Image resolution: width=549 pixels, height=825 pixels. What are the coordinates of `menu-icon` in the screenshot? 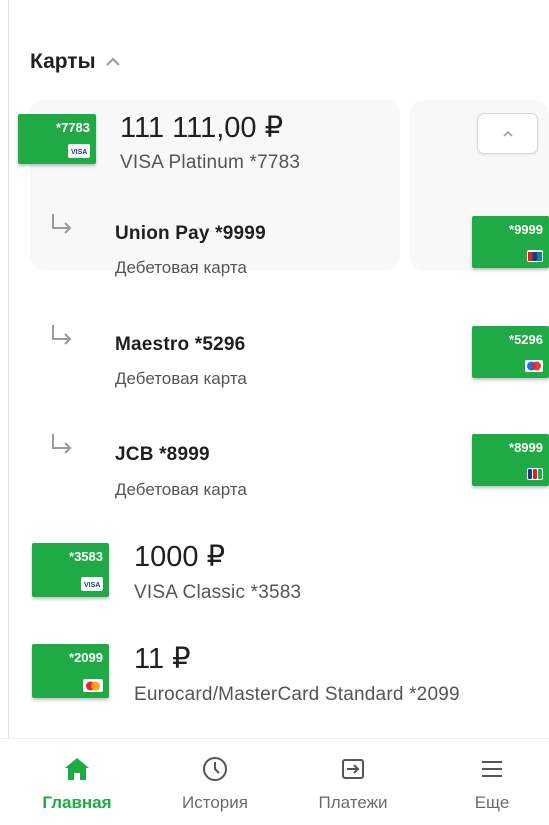 It's located at (492, 769).